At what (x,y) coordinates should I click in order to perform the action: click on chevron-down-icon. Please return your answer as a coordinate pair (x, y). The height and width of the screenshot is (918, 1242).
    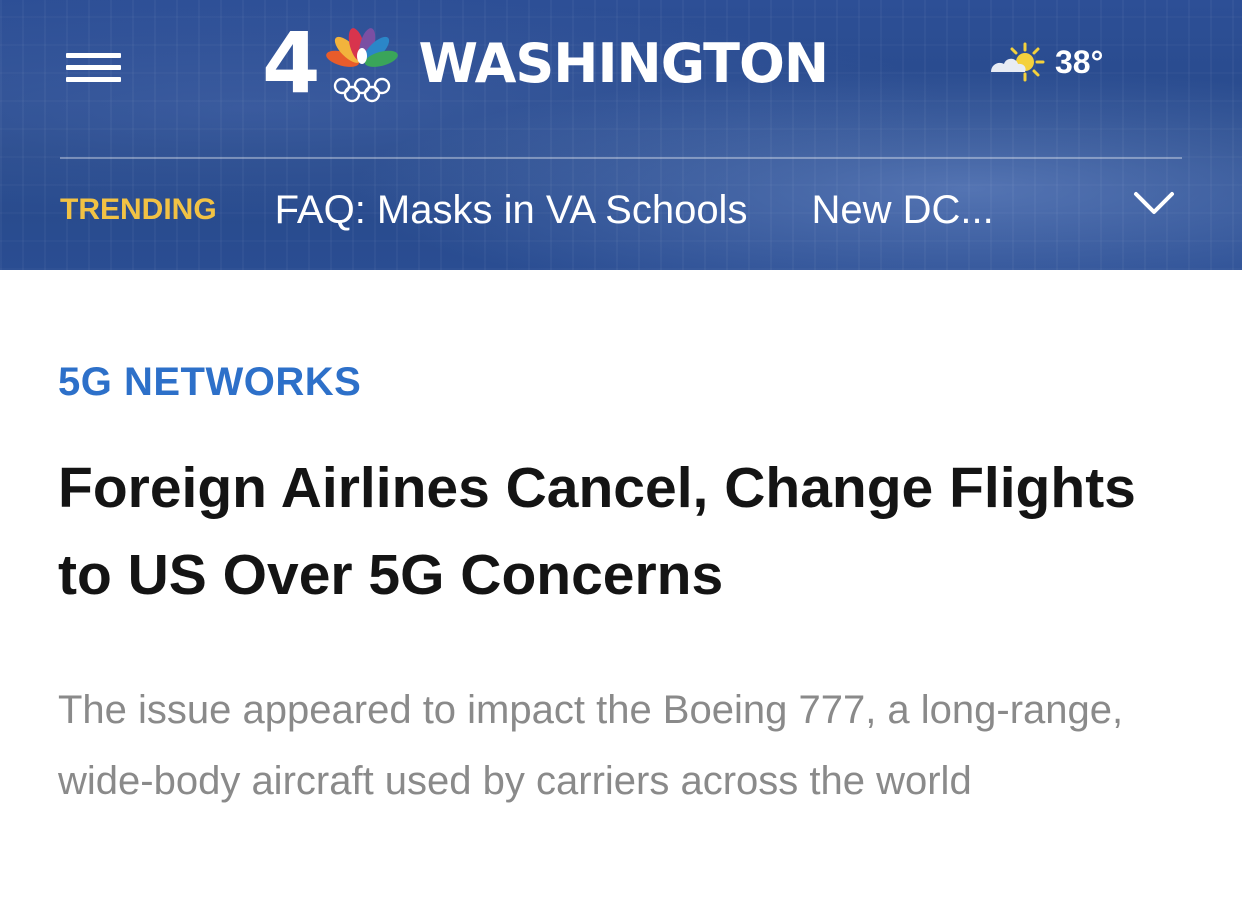
    Looking at the image, I should click on (1154, 203).